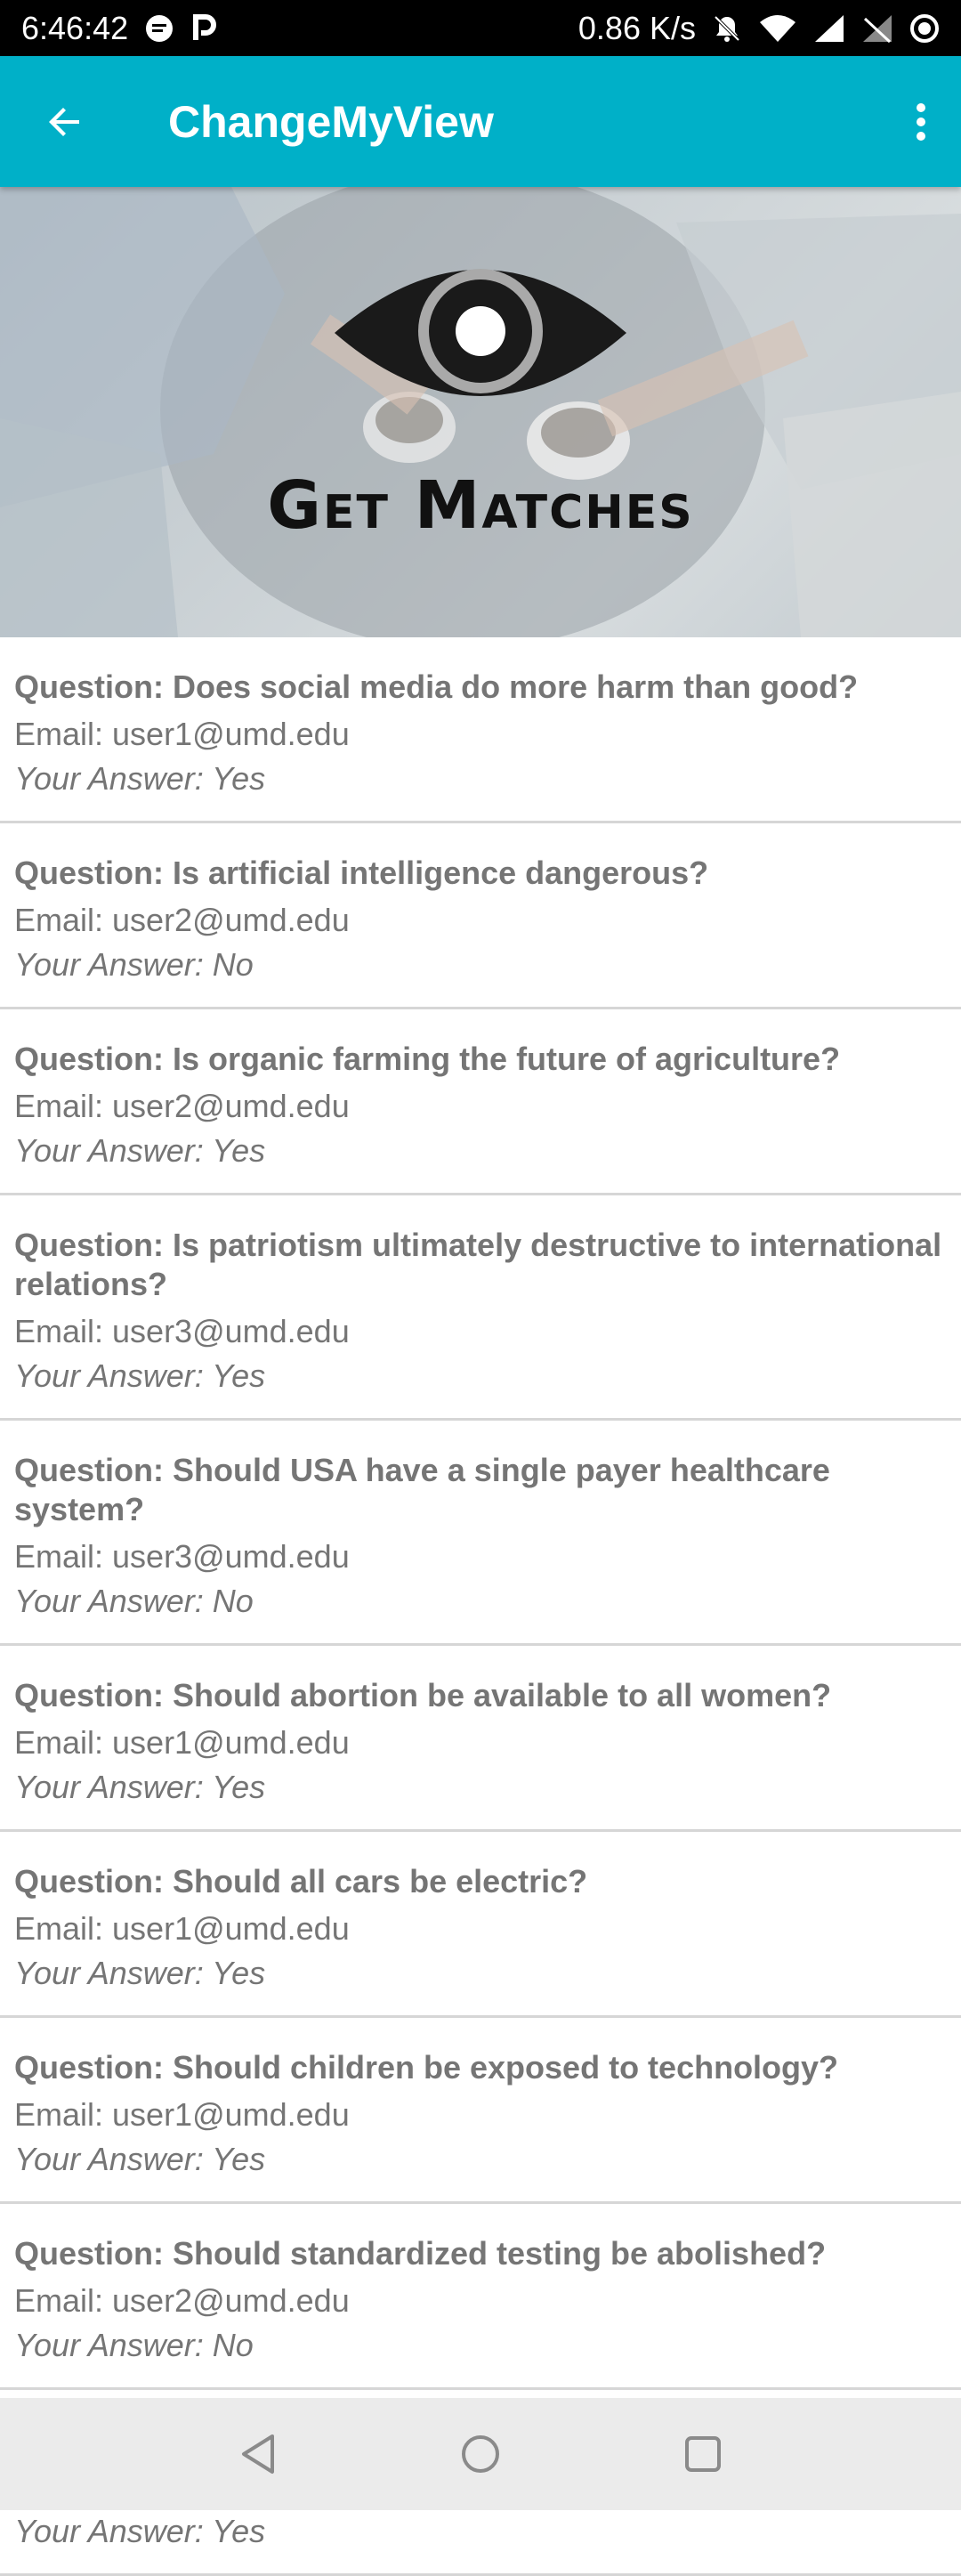  I want to click on arrow-back-icon, so click(64, 121).